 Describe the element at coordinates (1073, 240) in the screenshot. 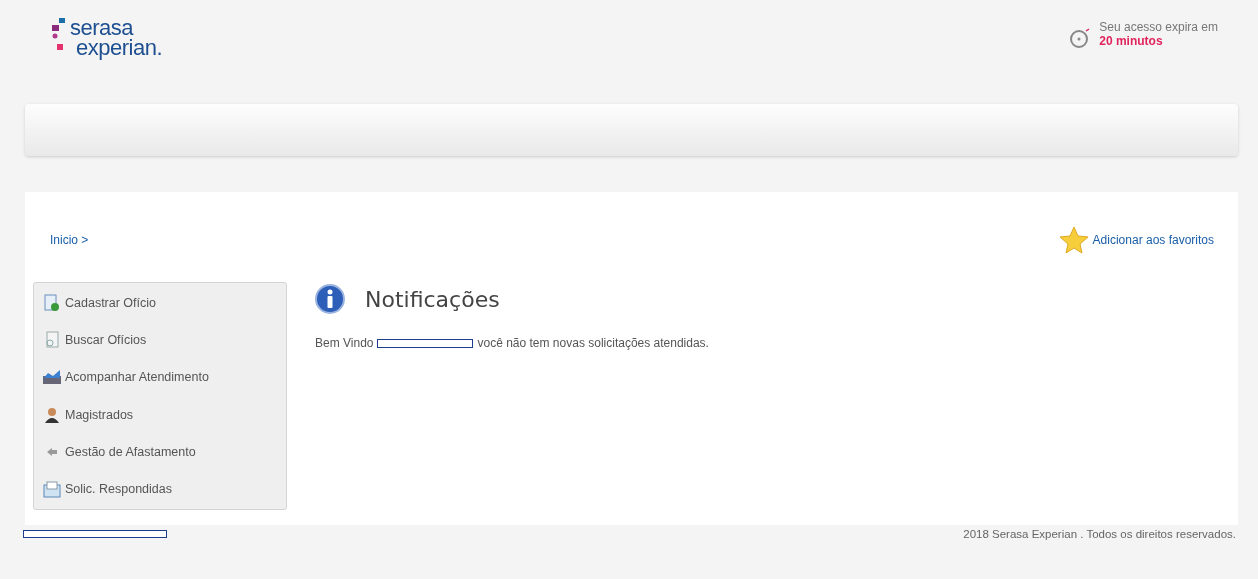

I see `star-icon` at that location.